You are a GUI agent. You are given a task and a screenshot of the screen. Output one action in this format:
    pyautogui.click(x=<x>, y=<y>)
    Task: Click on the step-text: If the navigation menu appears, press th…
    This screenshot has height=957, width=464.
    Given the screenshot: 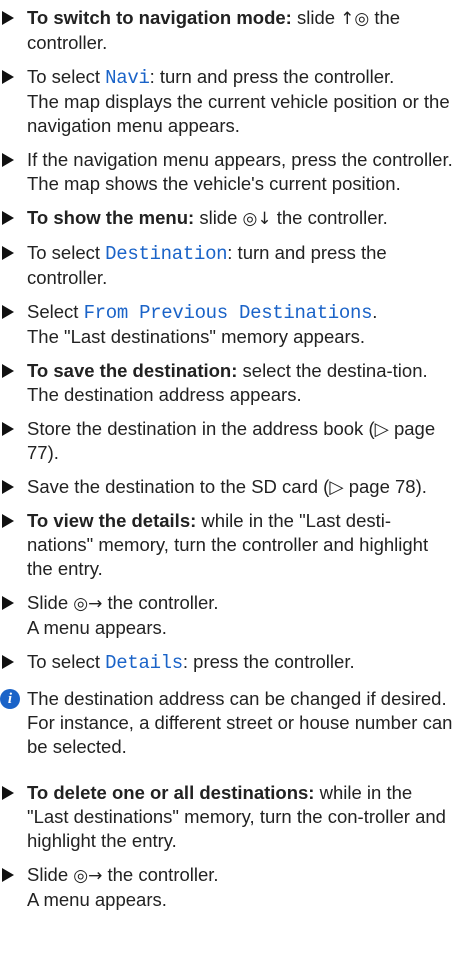 What is the action you would take?
    pyautogui.click(x=240, y=159)
    